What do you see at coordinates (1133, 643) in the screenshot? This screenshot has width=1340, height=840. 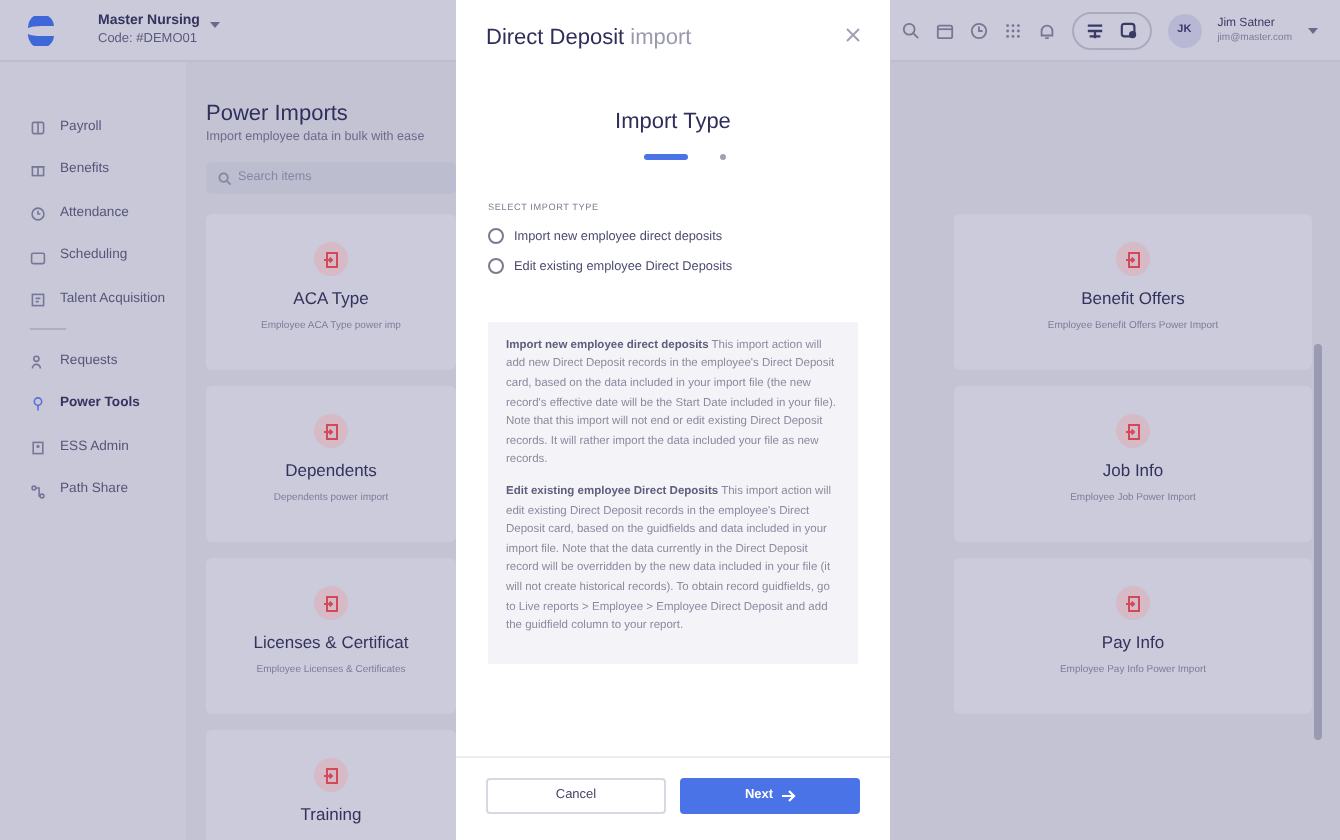 I see `card-title: Pay Info` at bounding box center [1133, 643].